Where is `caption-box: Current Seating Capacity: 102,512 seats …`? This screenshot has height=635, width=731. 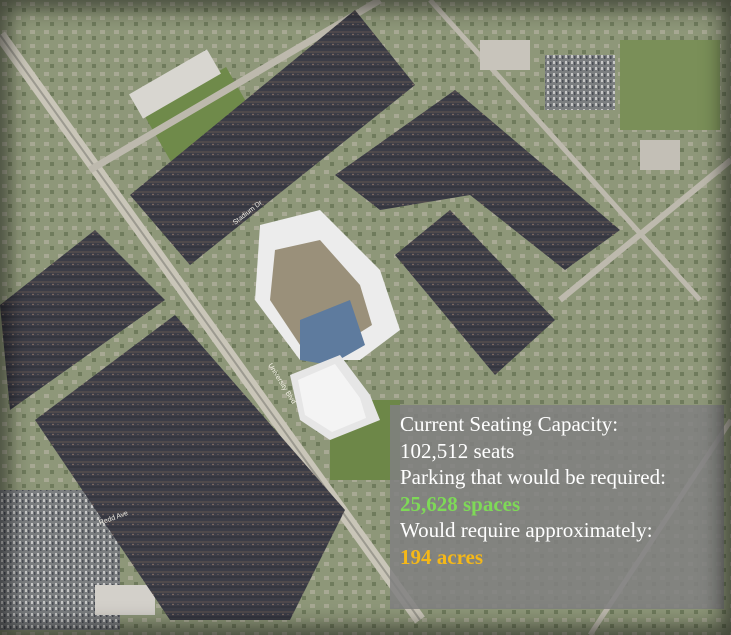
caption-box: Current Seating Capacity: 102,512 seats … is located at coordinates (557, 507).